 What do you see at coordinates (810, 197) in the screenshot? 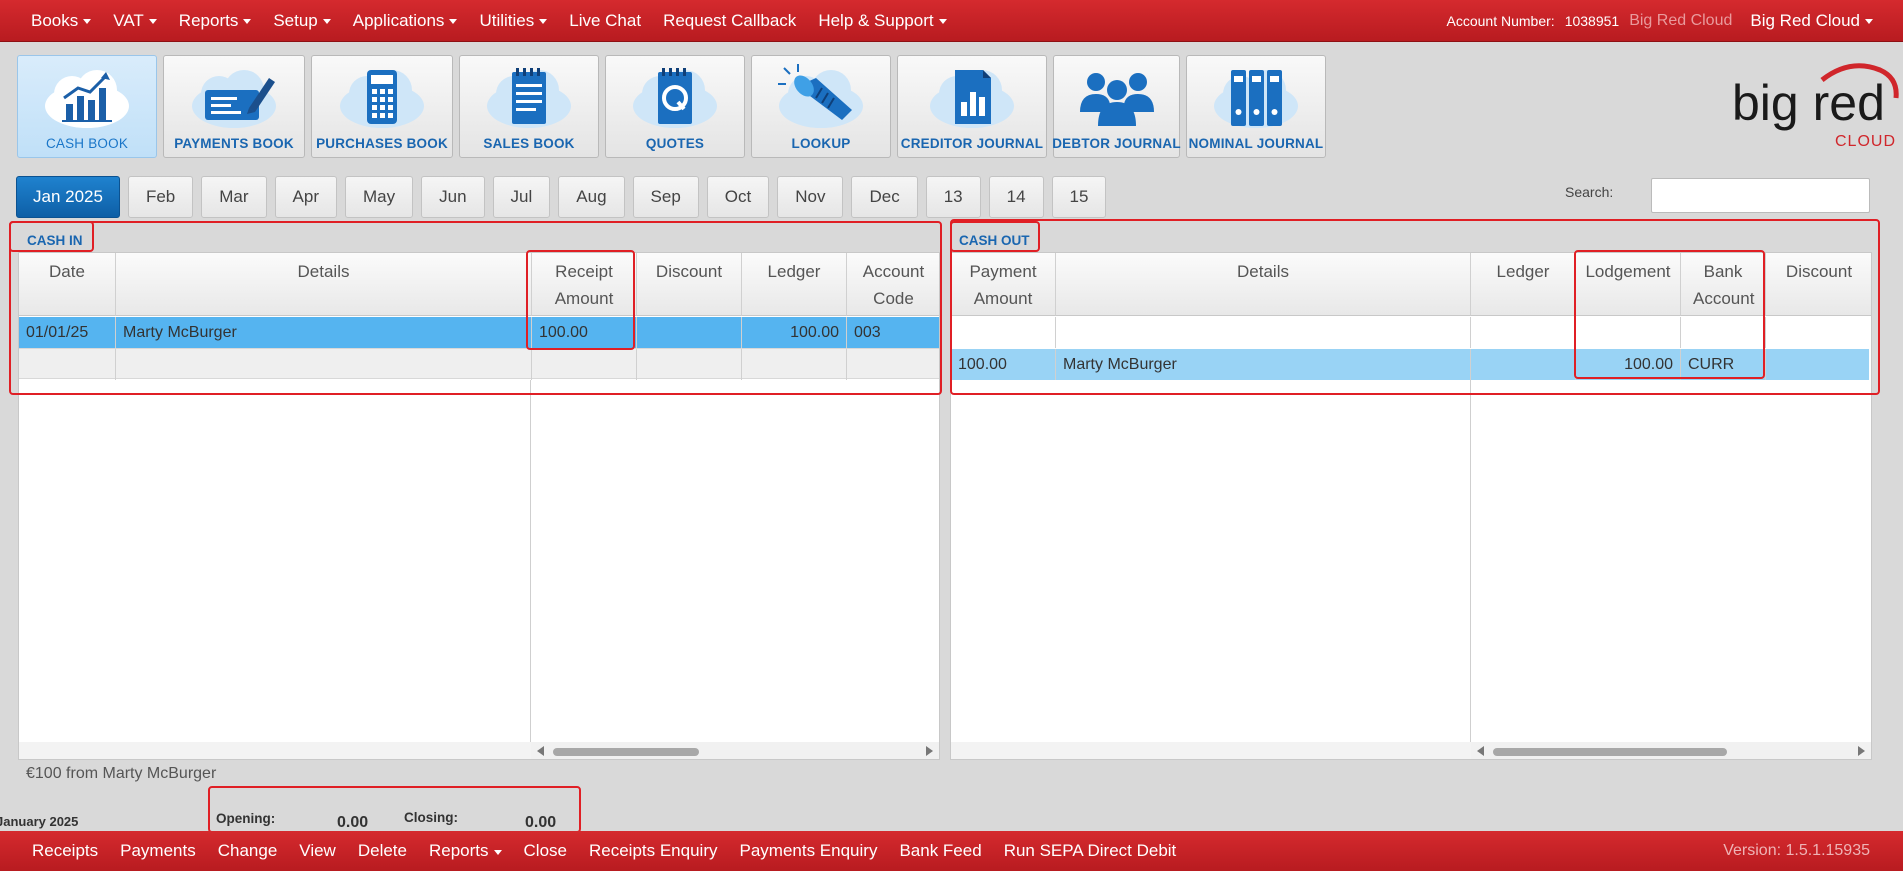
I see `tab-nov: Nov` at bounding box center [810, 197].